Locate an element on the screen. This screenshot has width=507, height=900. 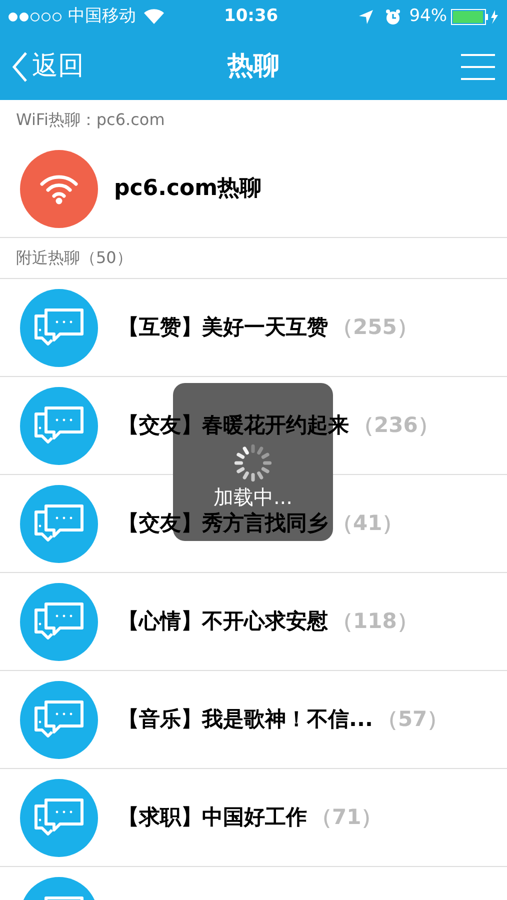
carrier-name: 中国移动 is located at coordinates (102, 16).